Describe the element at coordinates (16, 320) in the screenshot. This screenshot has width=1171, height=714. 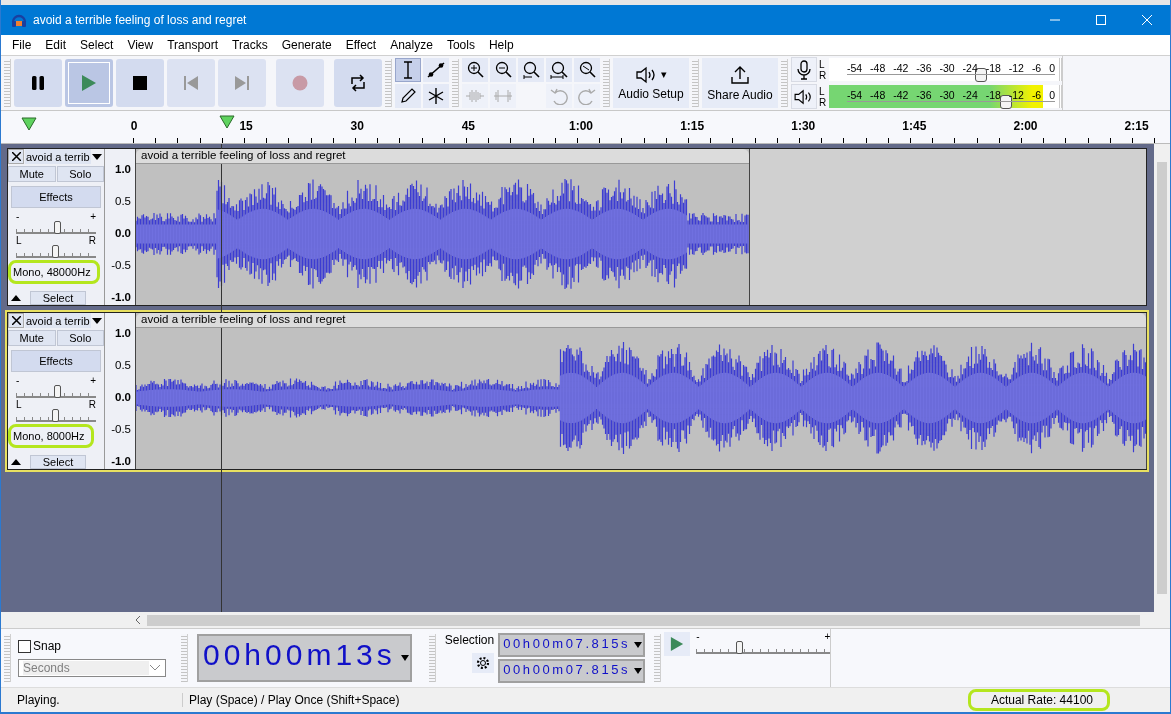
I see `close-icon` at that location.